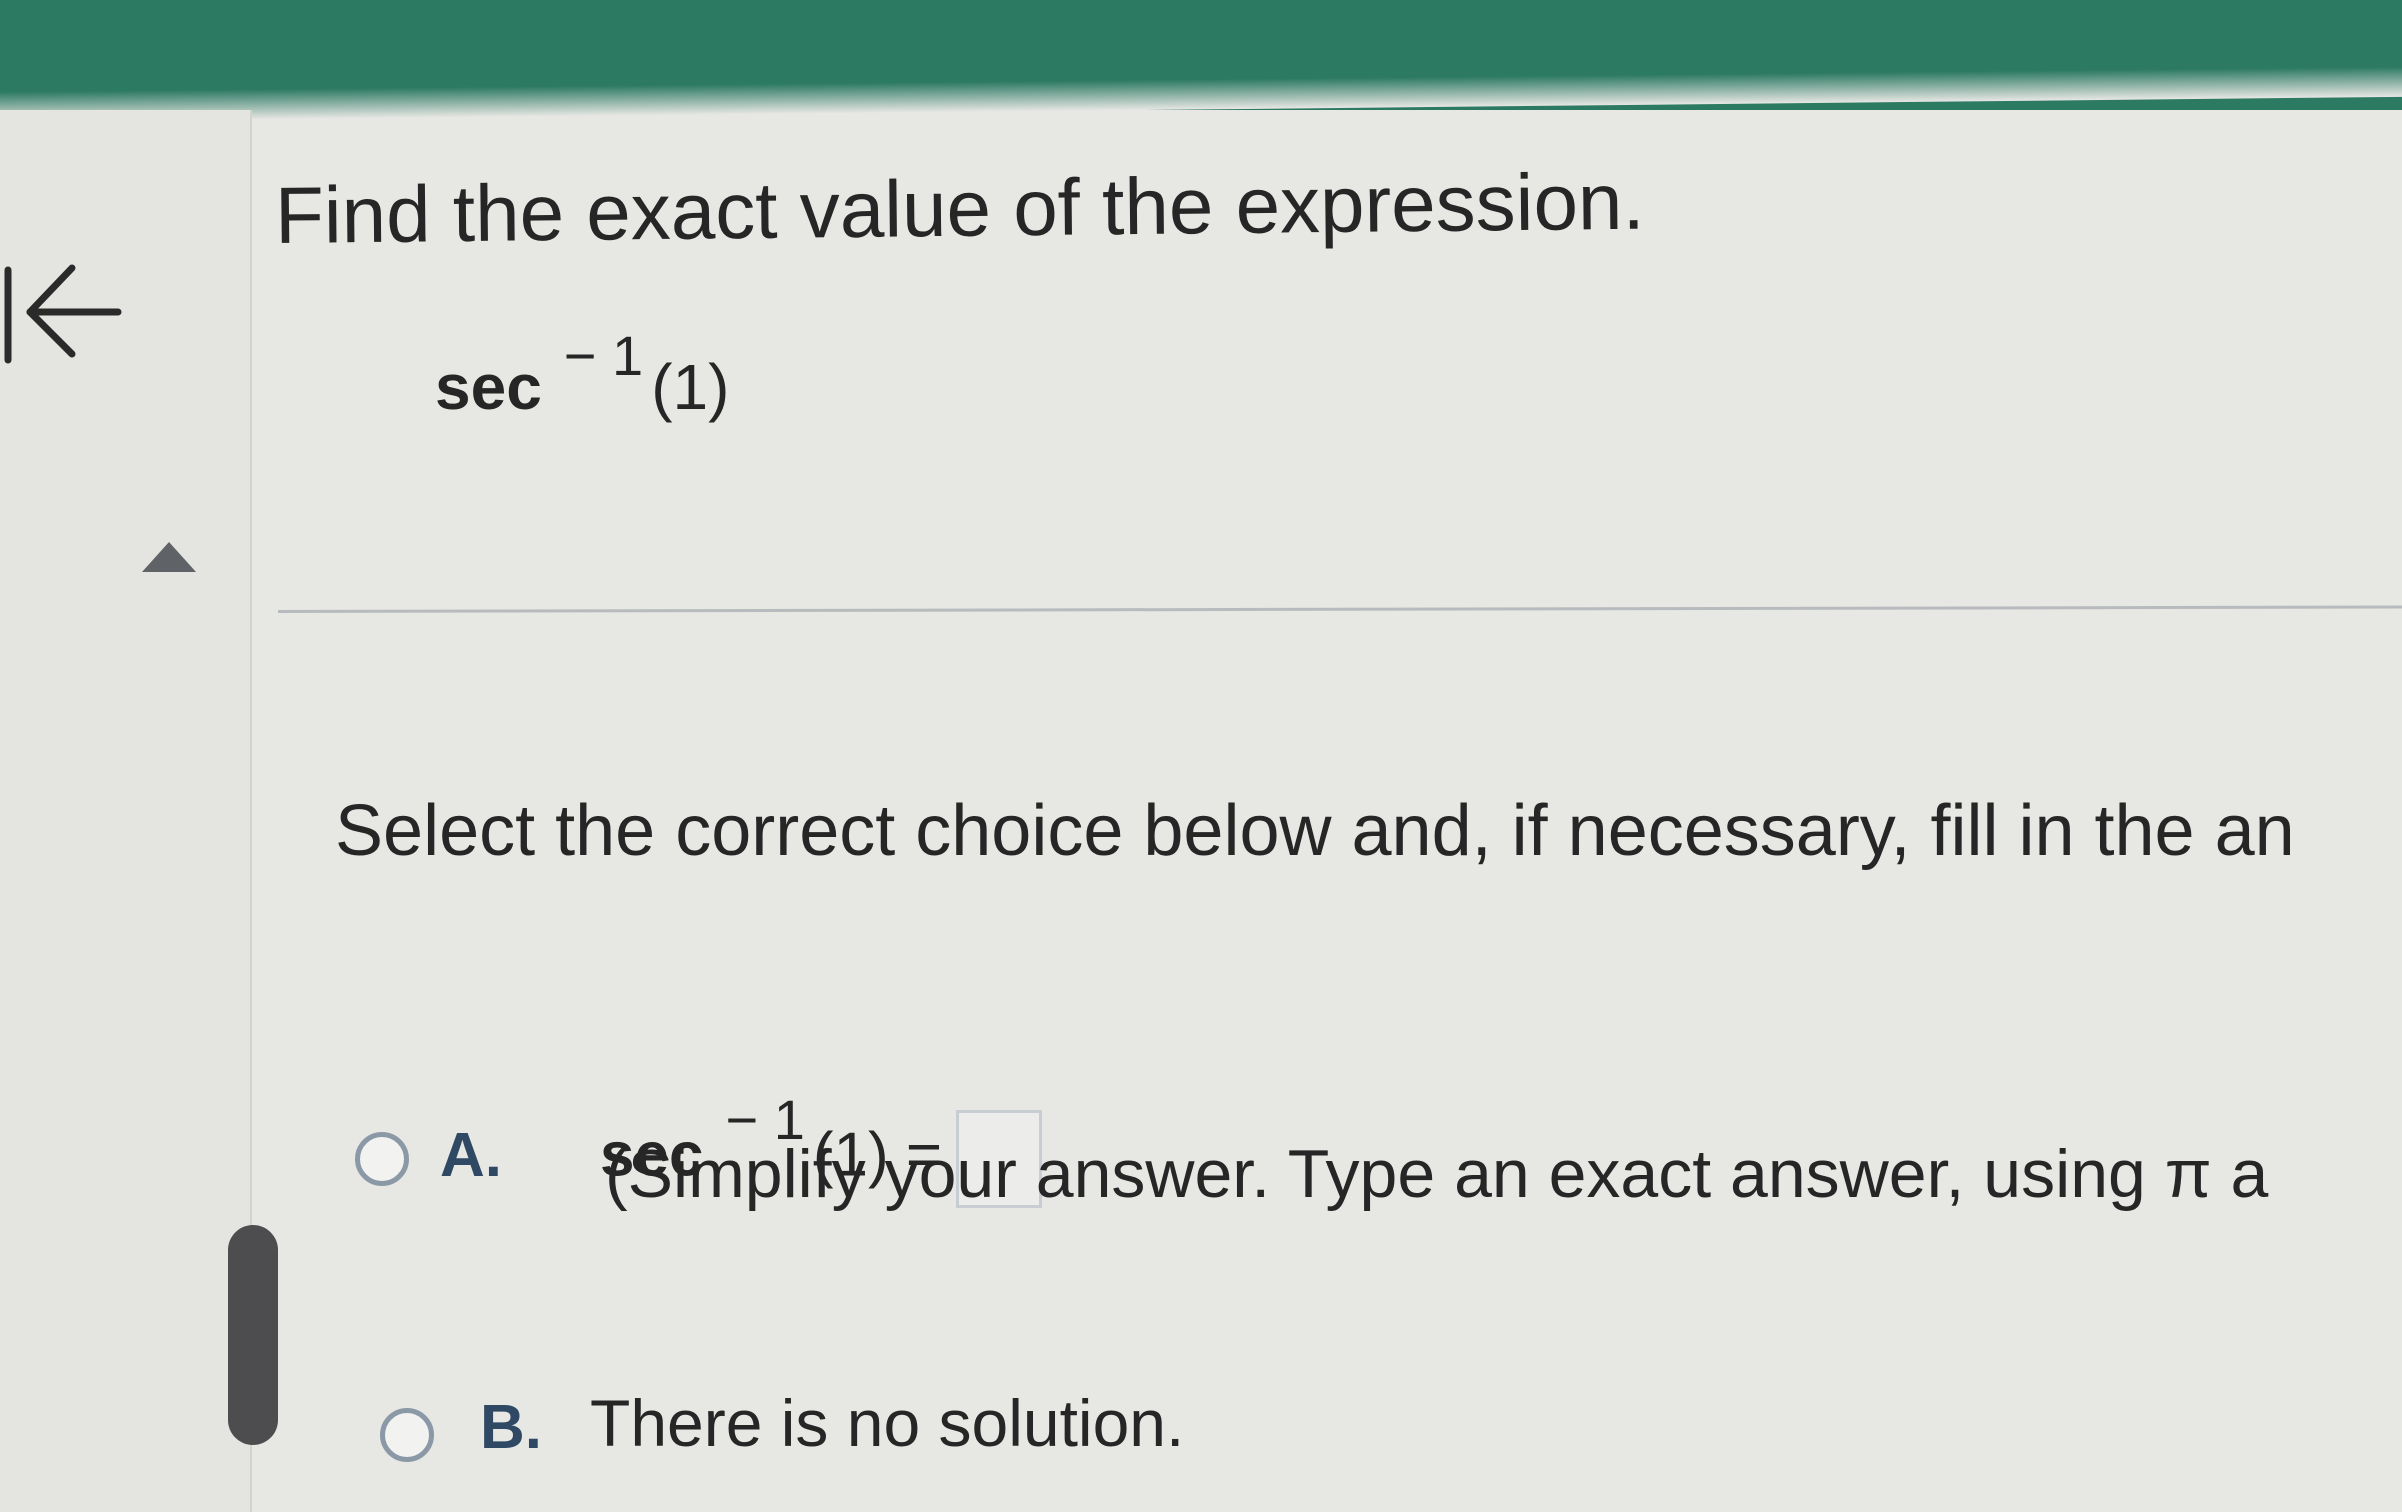 The image size is (2402, 1512). What do you see at coordinates (511, 1427) in the screenshot?
I see `choice-b-letter: B.` at bounding box center [511, 1427].